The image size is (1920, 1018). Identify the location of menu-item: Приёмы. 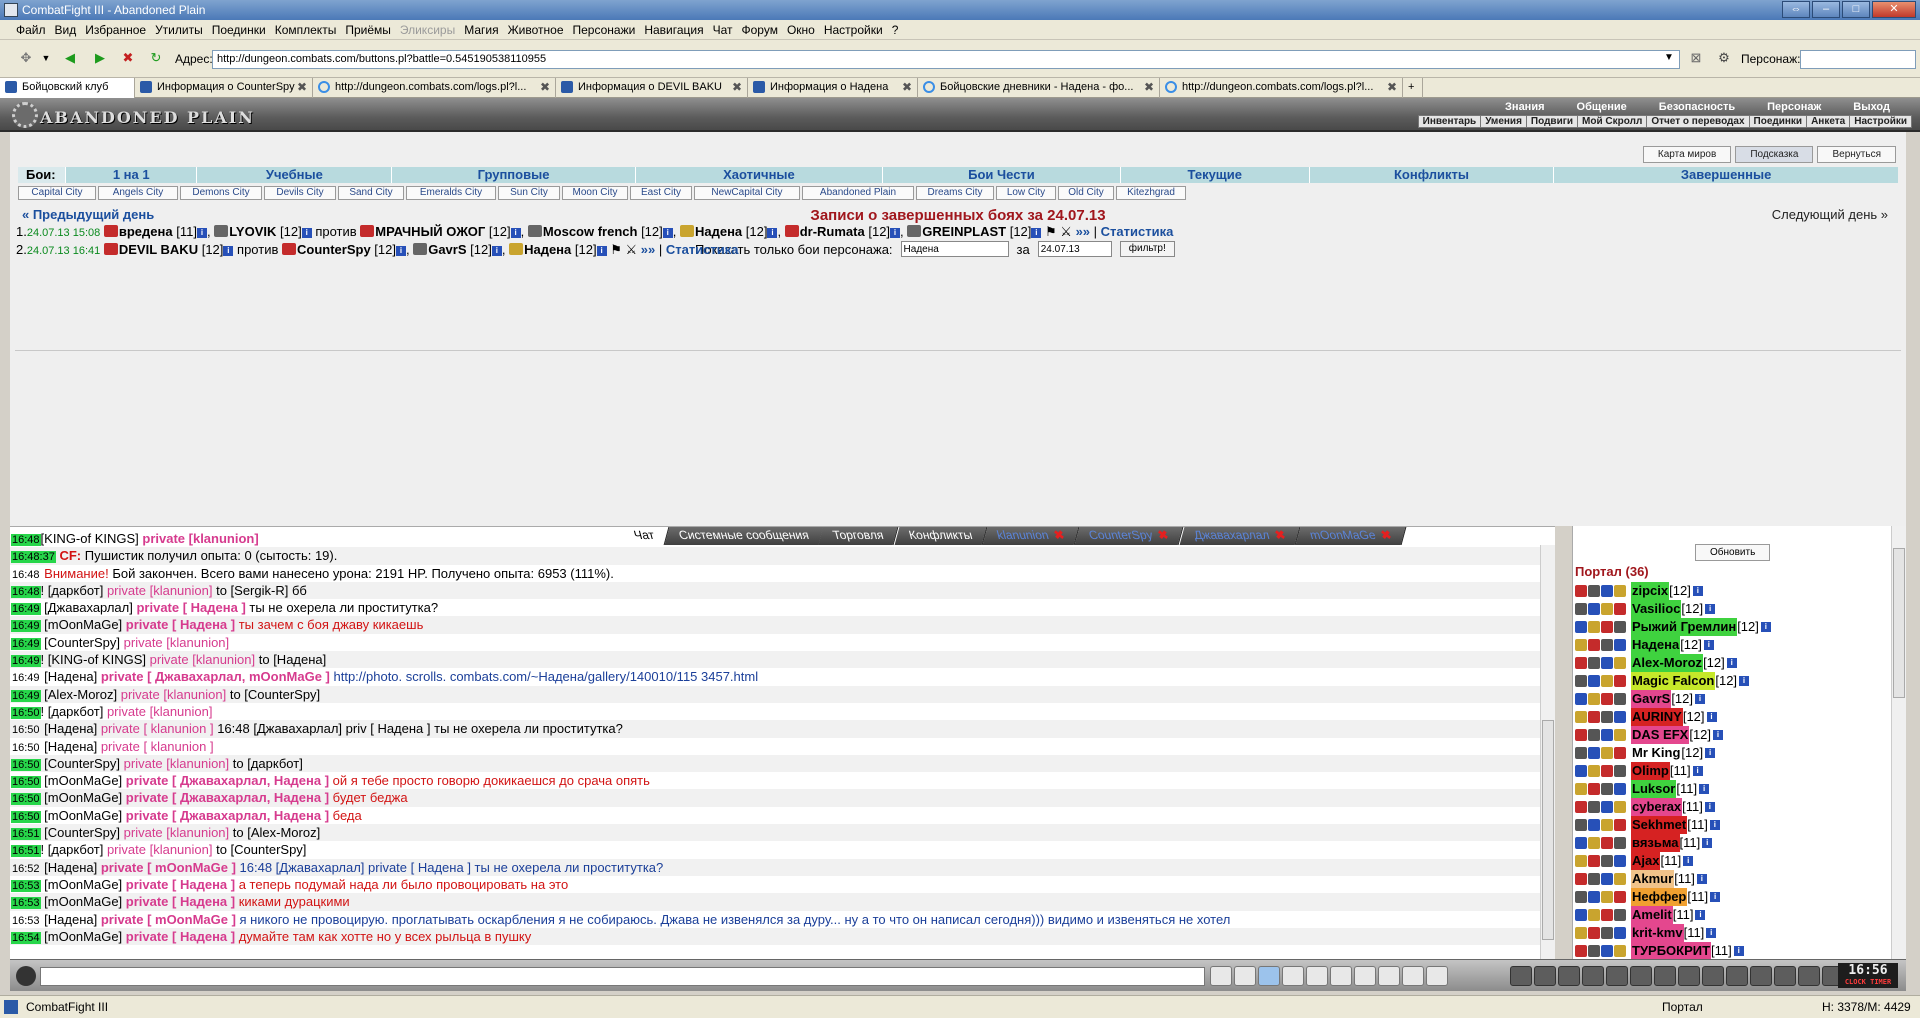
(368, 30).